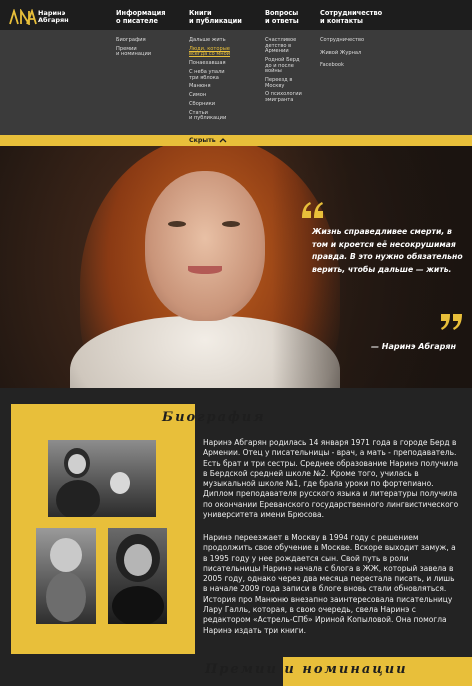 This screenshot has height=686, width=472. I want to click on na-monogram-icon, so click(23, 17).